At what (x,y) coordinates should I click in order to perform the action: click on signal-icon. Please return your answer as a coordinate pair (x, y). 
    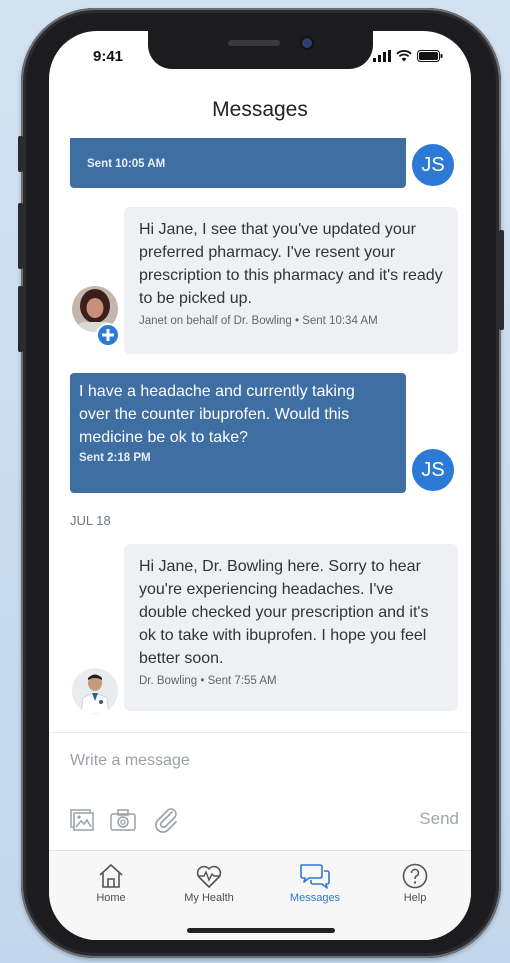
    Looking at the image, I should click on (382, 56).